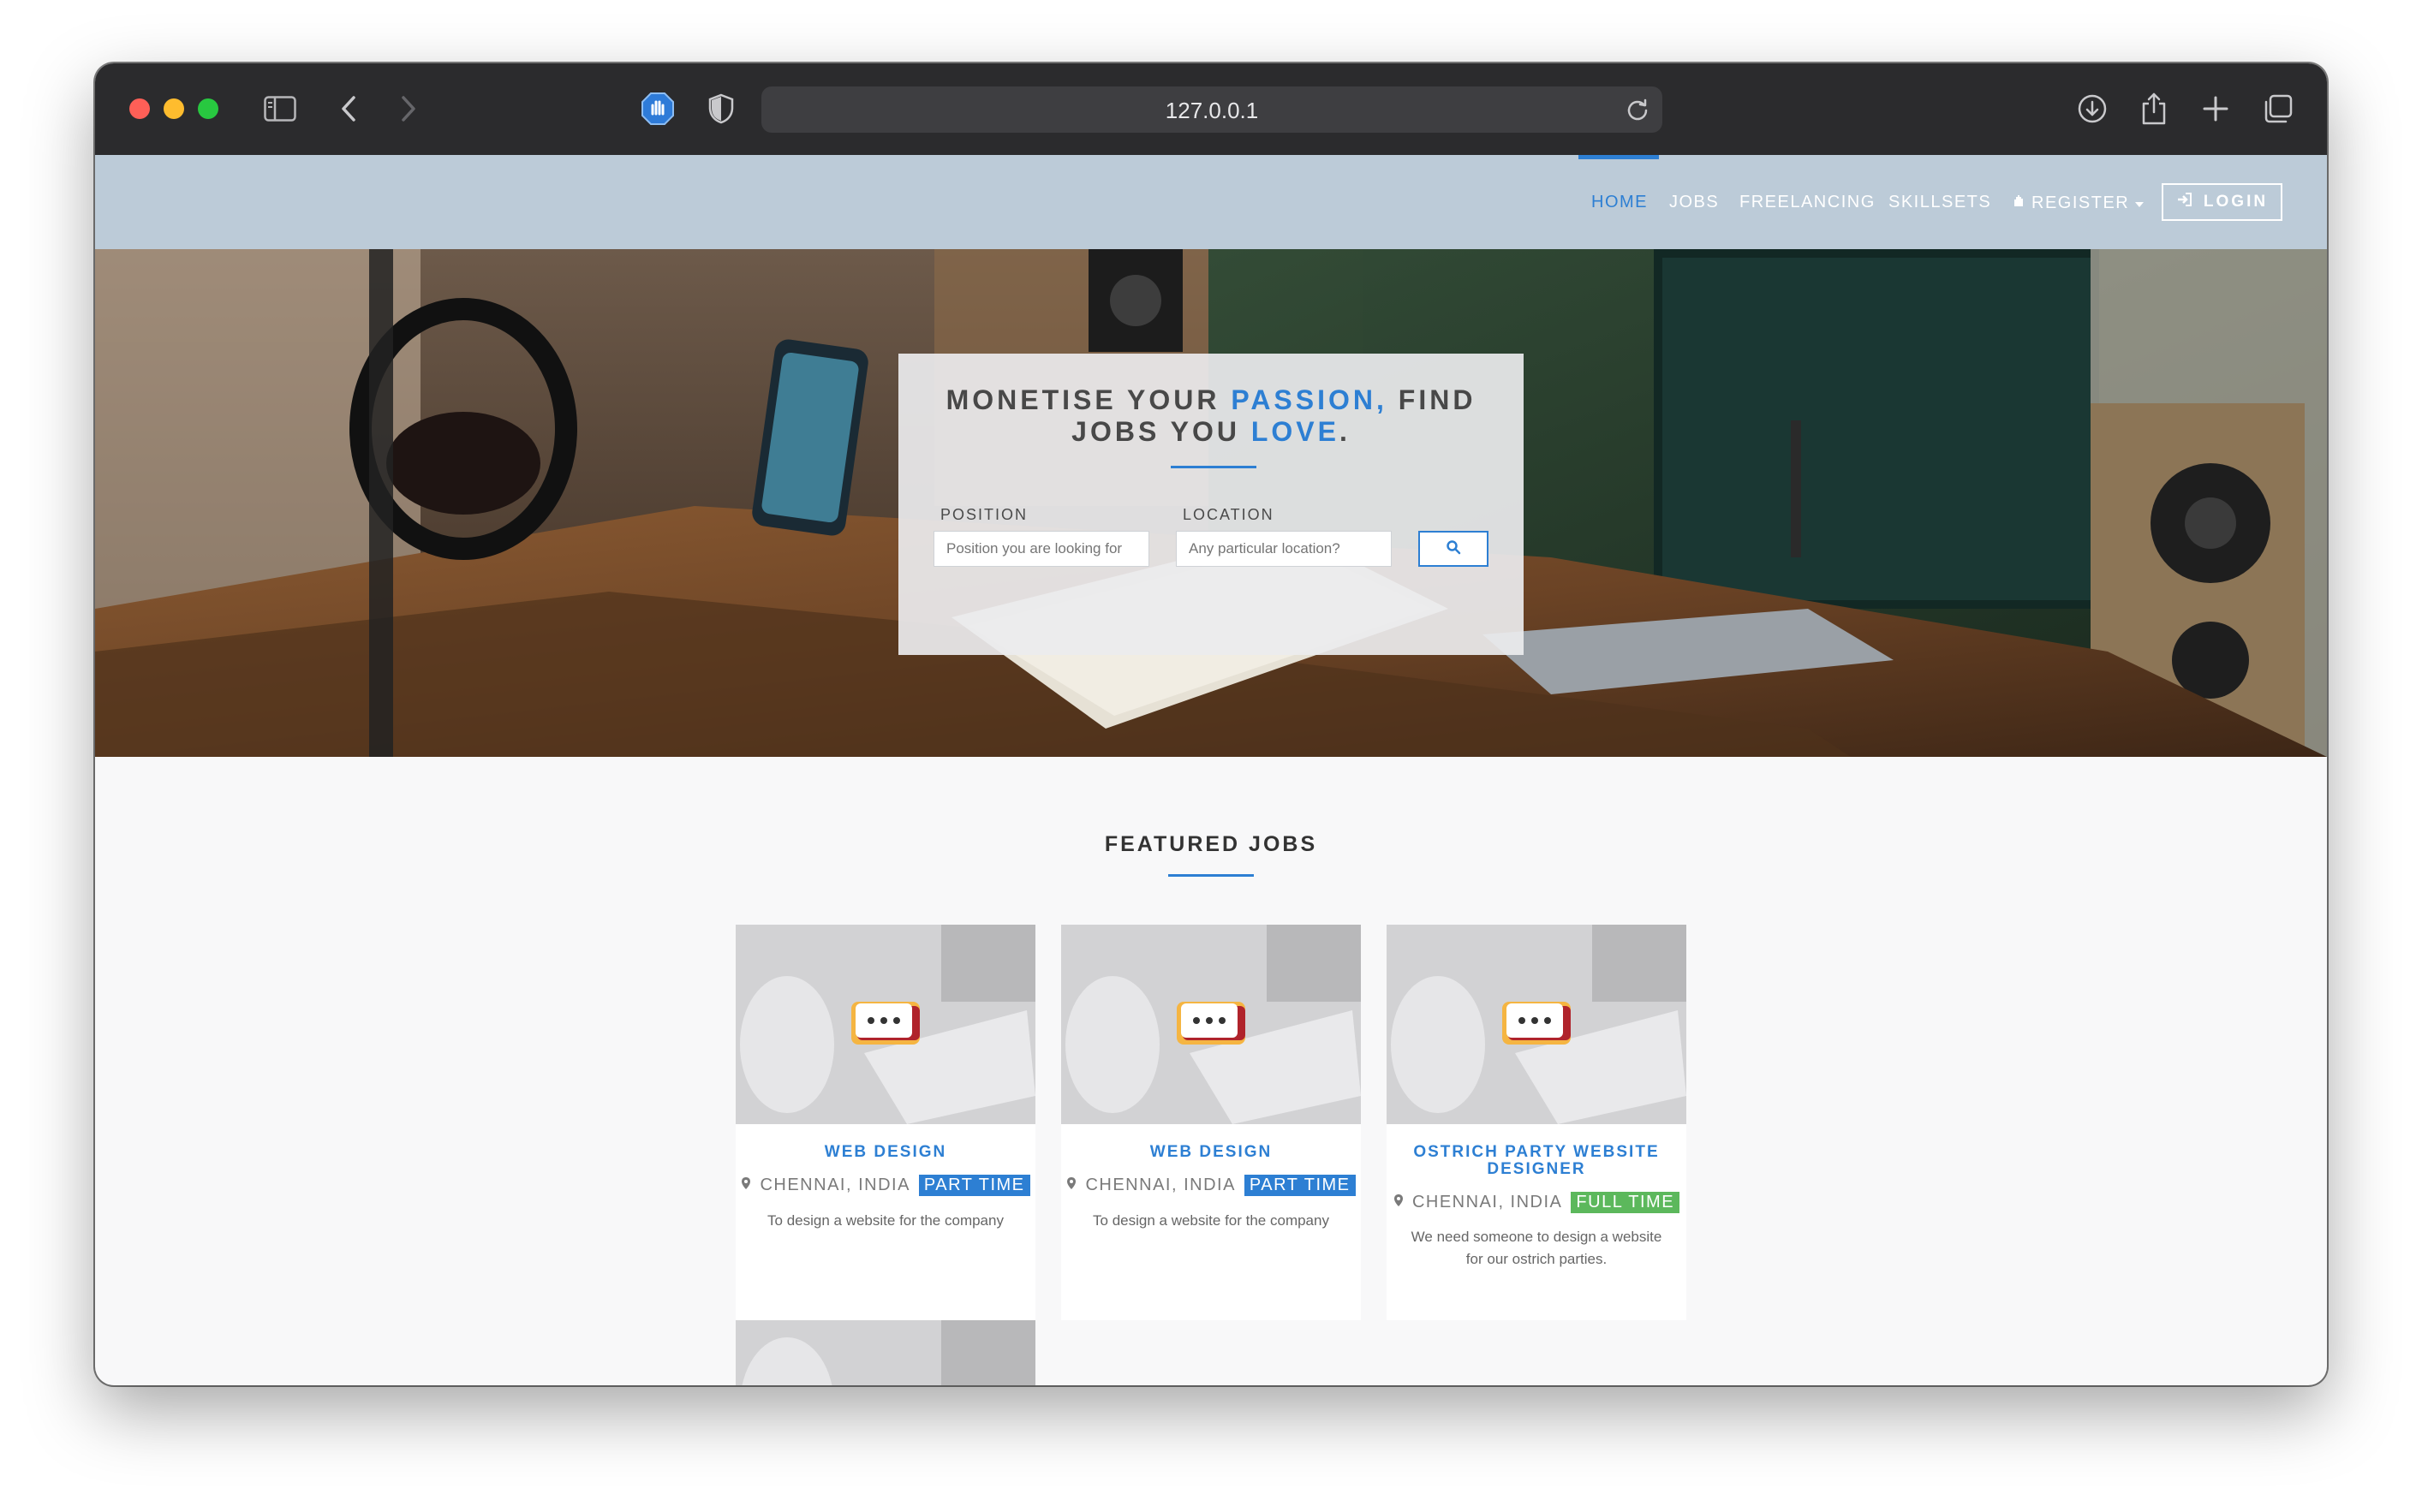  I want to click on browser-toolbar: 127.0.0.1, so click(1211, 109).